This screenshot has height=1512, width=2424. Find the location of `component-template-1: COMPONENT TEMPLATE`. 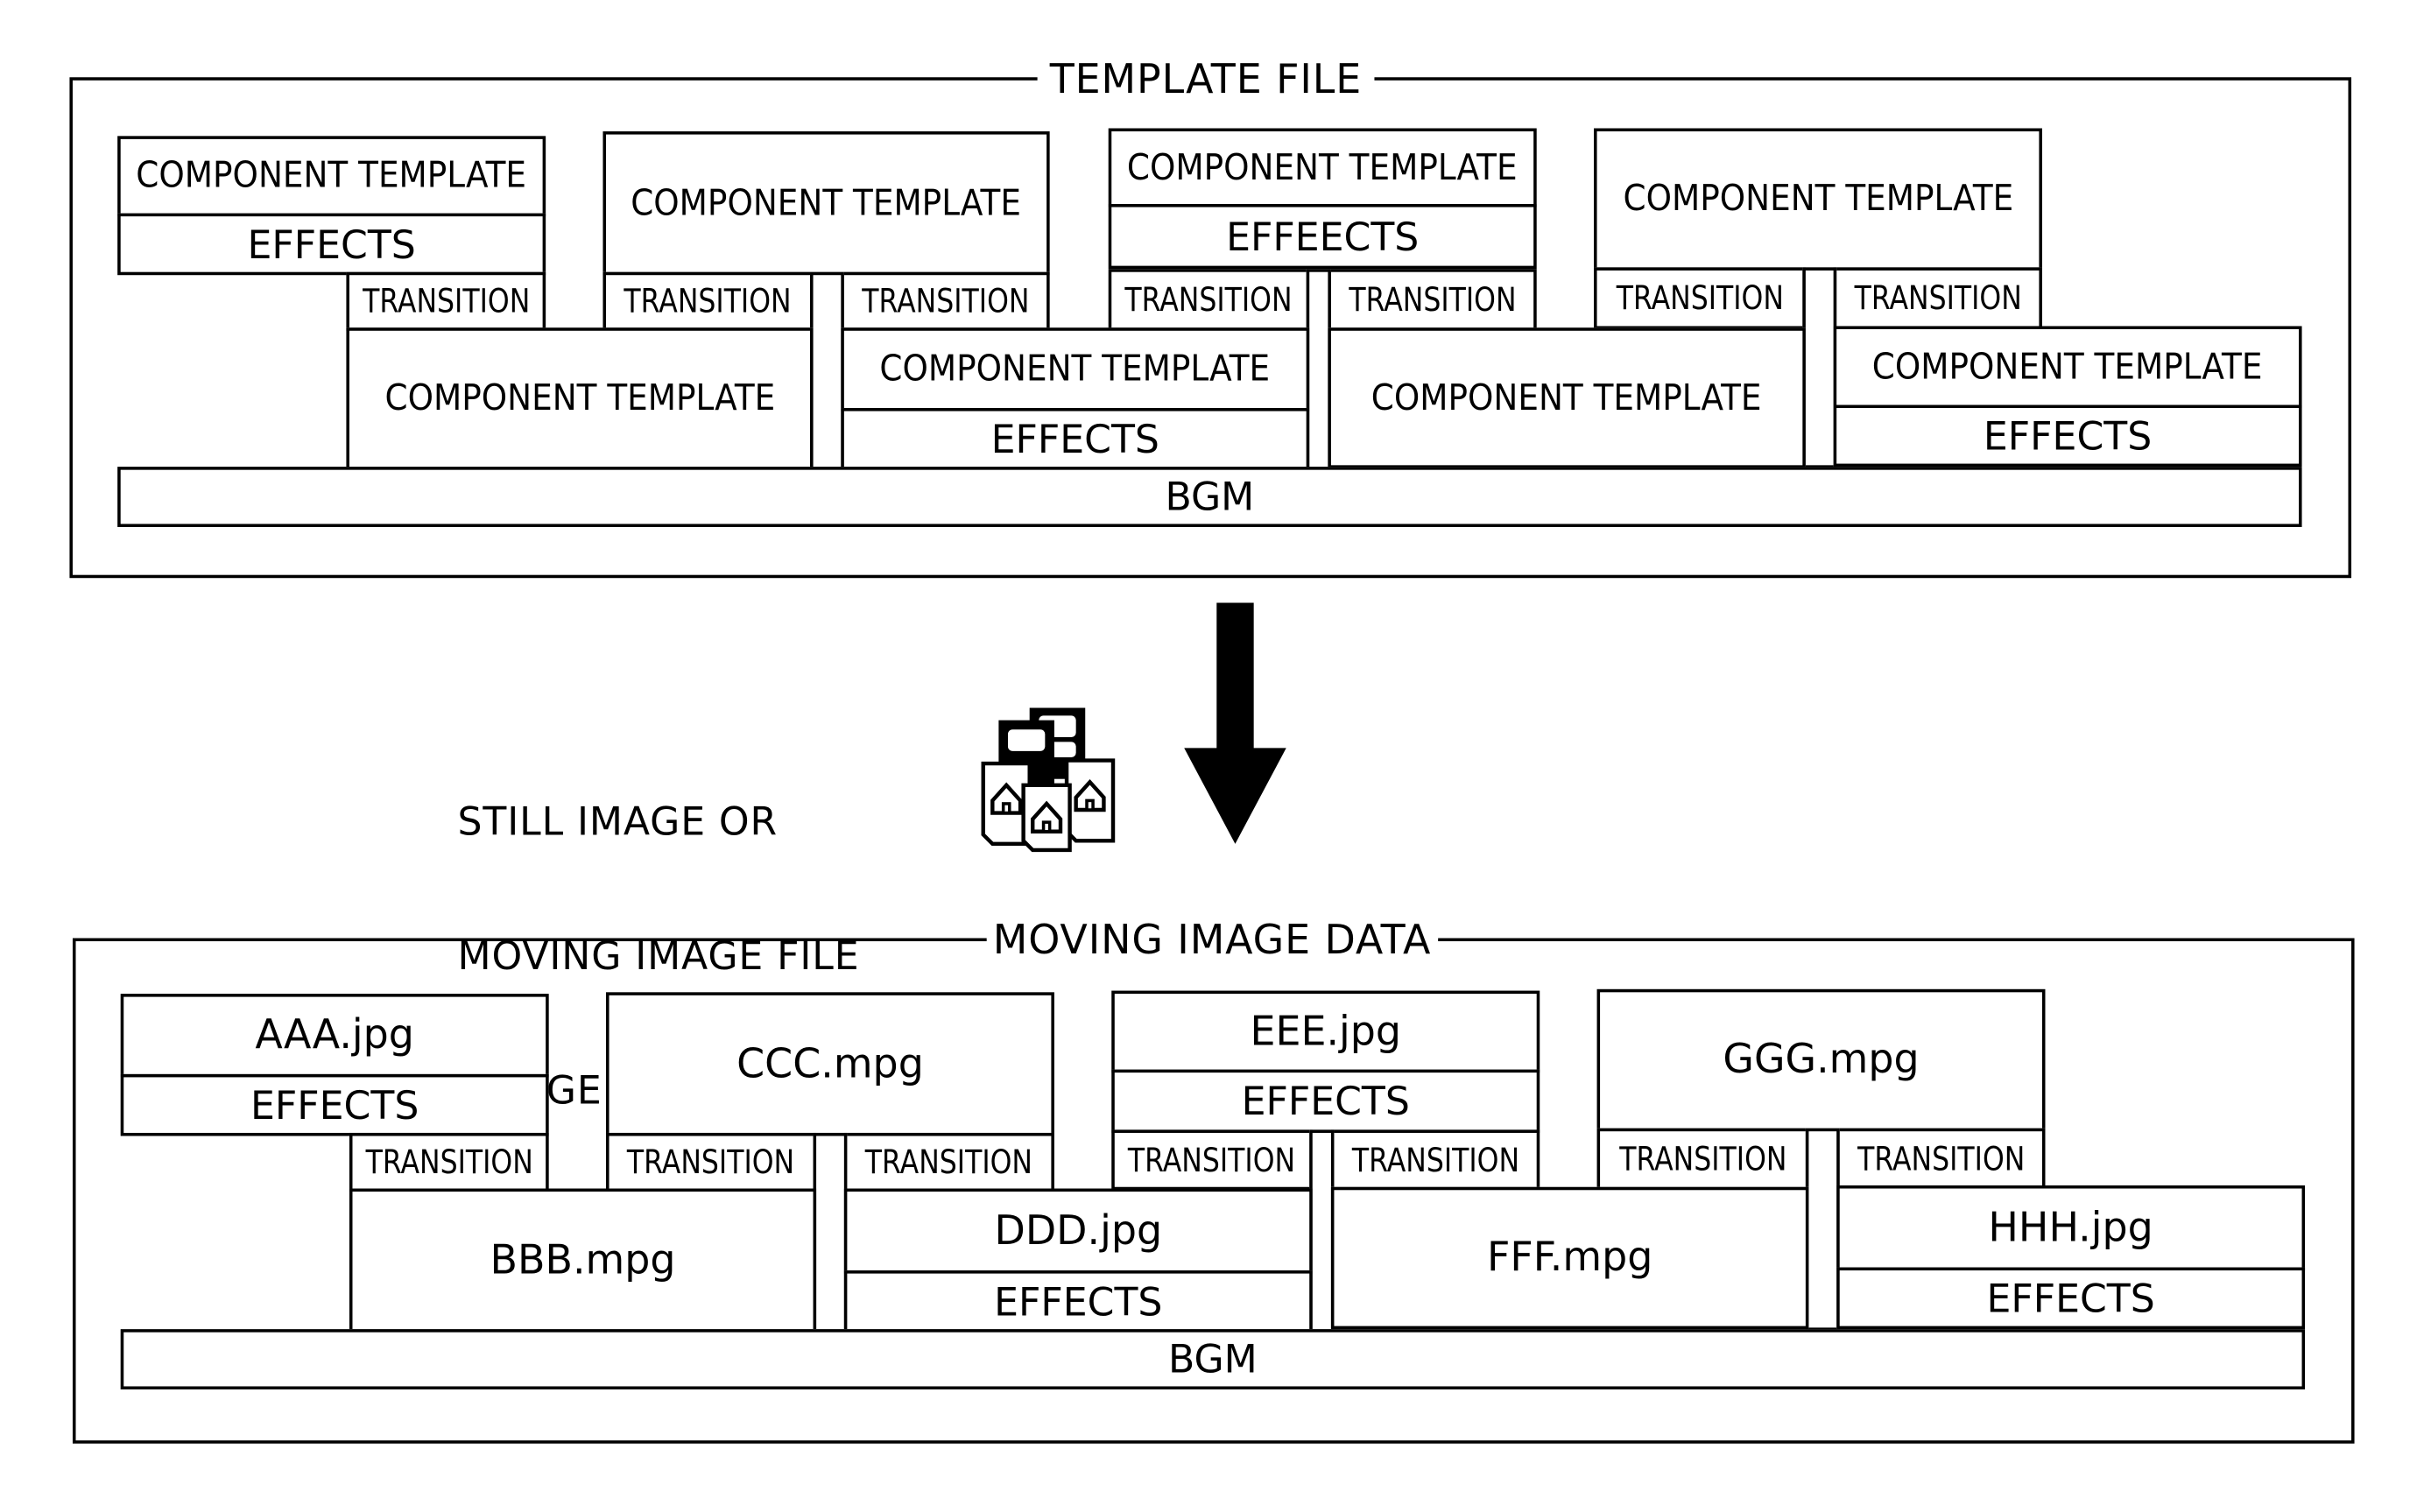

component-template-1: COMPONENT TEMPLATE is located at coordinates (331, 176).